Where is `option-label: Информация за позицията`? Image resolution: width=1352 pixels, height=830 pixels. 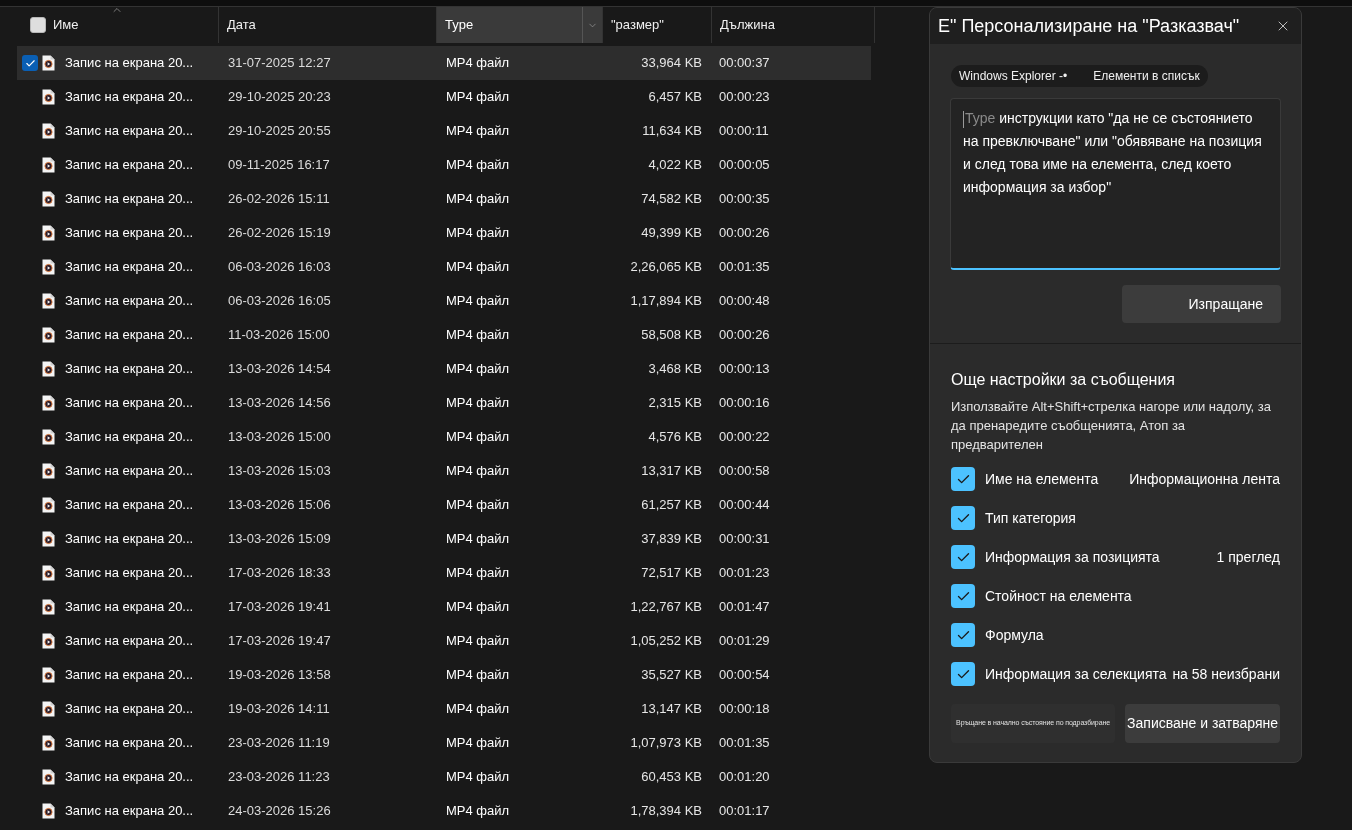 option-label: Информация за позицията is located at coordinates (1072, 557).